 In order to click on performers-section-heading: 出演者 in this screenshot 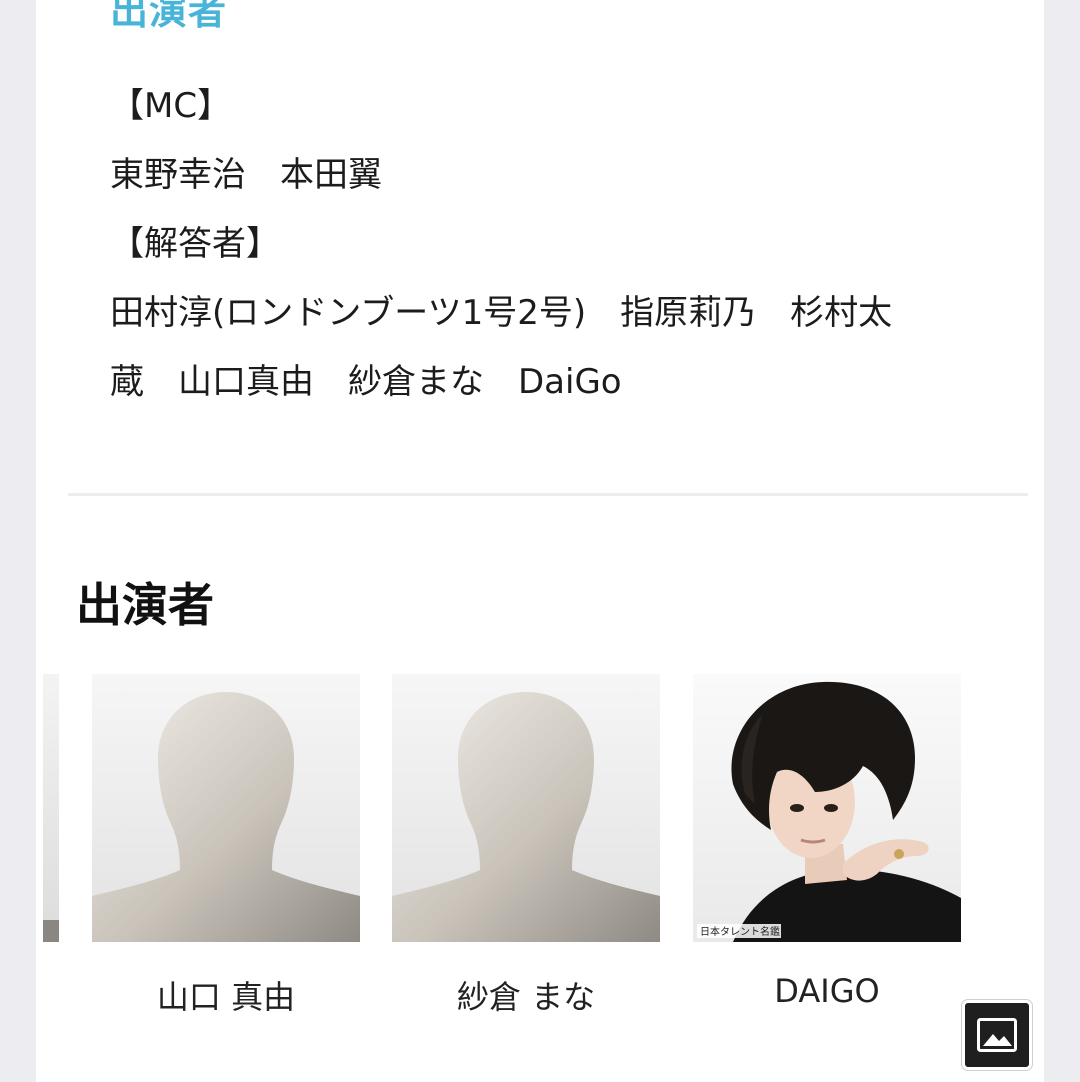, I will do `click(145, 605)`.